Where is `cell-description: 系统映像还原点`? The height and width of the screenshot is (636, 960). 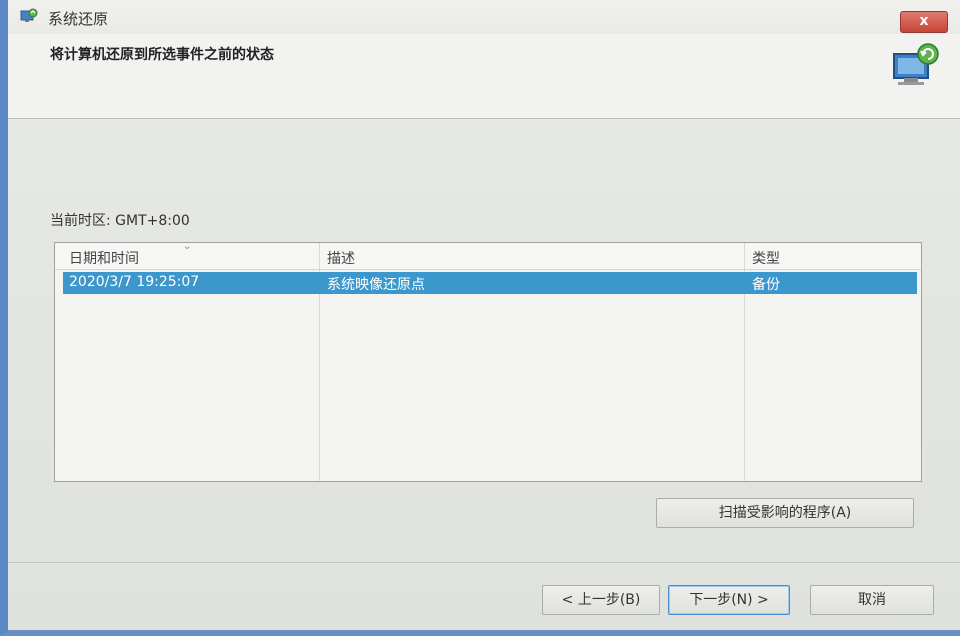 cell-description: 系统映像还原点 is located at coordinates (376, 285).